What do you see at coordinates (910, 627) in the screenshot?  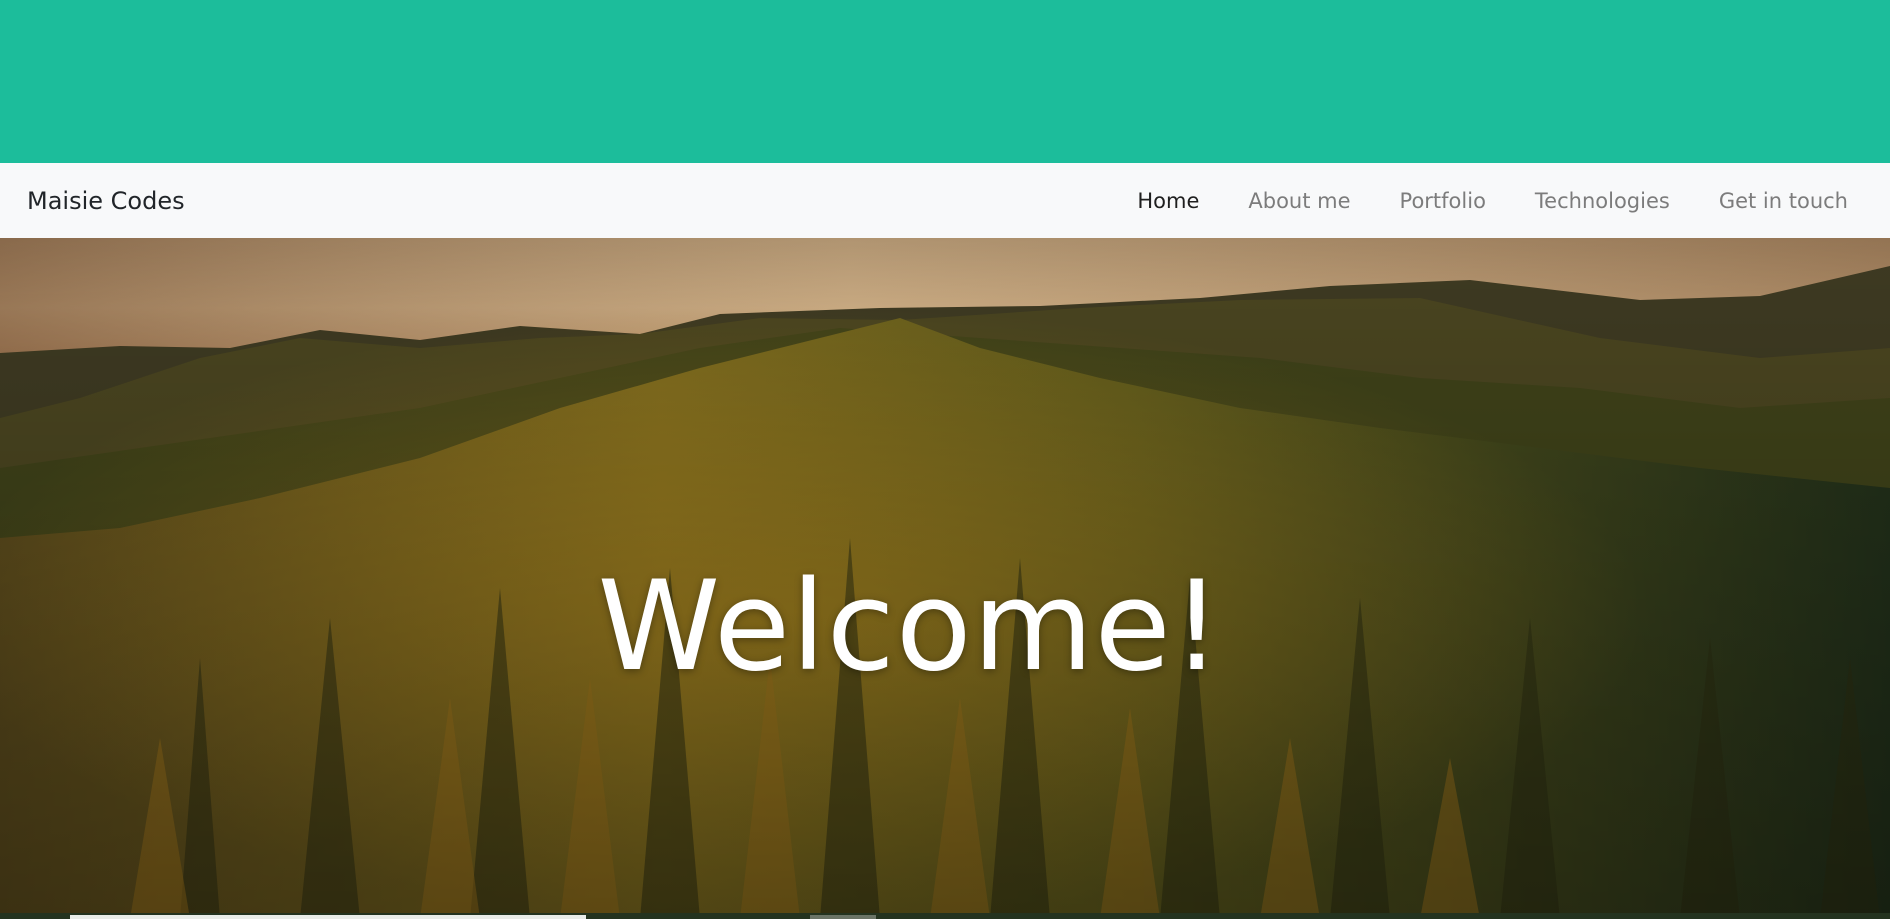 I see `hero-title: Welcome!` at bounding box center [910, 627].